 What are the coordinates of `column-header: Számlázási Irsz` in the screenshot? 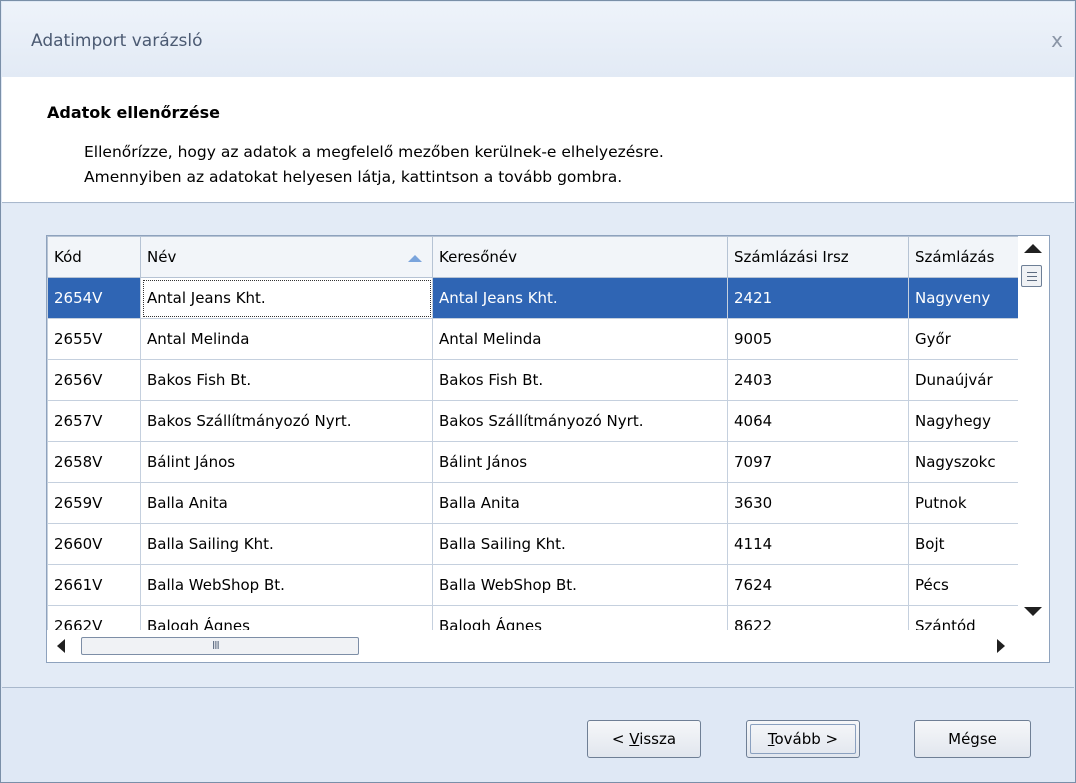 It's located at (818, 257).